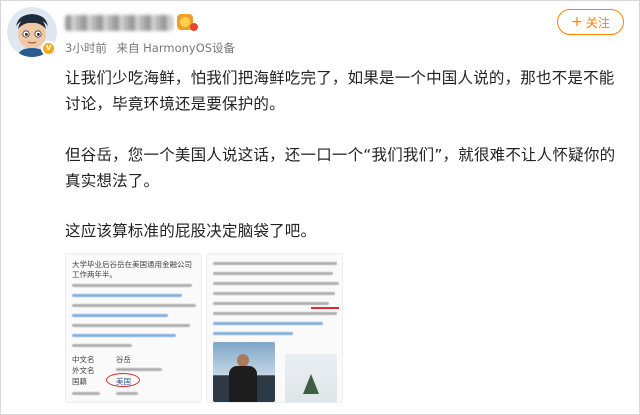  What do you see at coordinates (194, 27) in the screenshot?
I see `member-level-dot` at bounding box center [194, 27].